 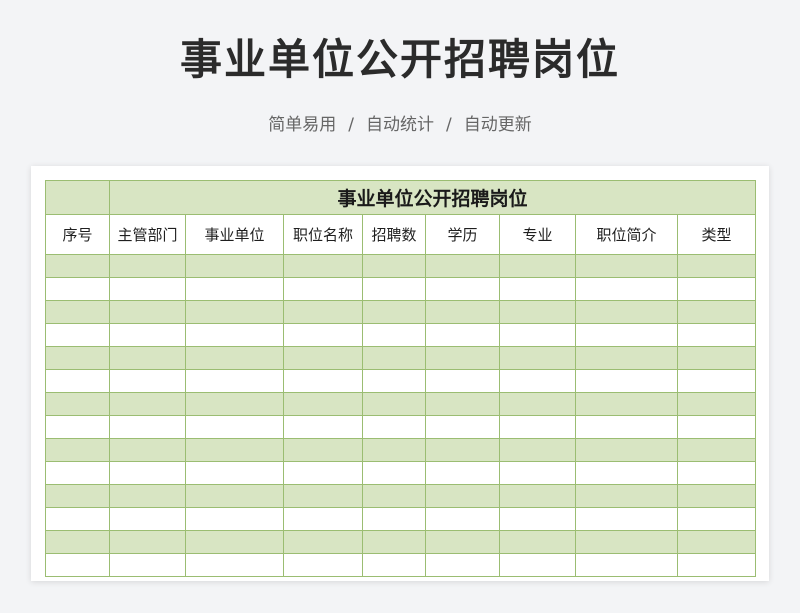 I want to click on header-serial-number: 序号, so click(x=77, y=234).